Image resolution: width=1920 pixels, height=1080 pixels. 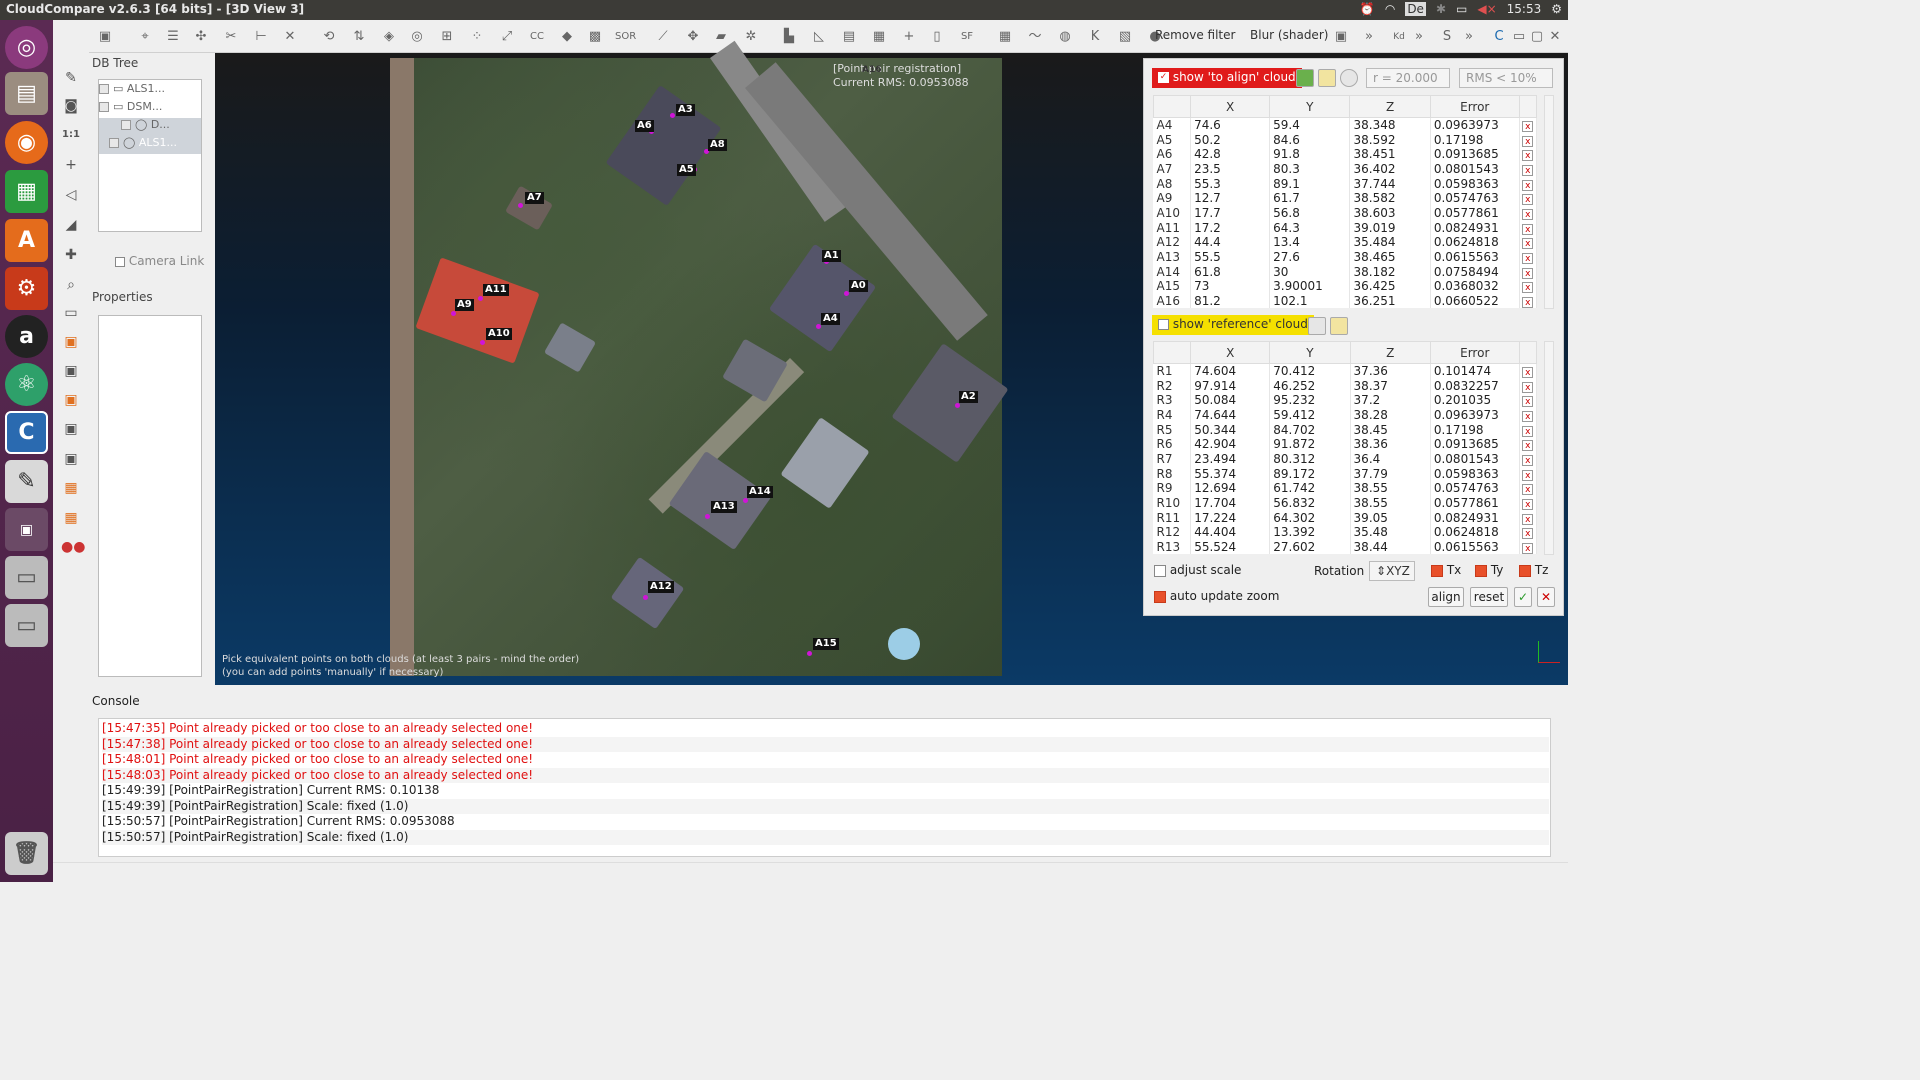 What do you see at coordinates (1230, 301) in the screenshot?
I see `cell: 81.2` at bounding box center [1230, 301].